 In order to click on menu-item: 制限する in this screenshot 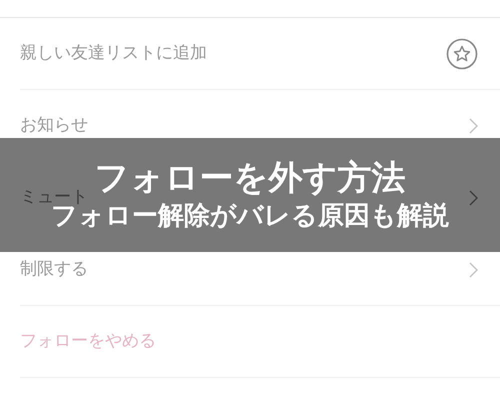, I will do `click(54, 269)`.